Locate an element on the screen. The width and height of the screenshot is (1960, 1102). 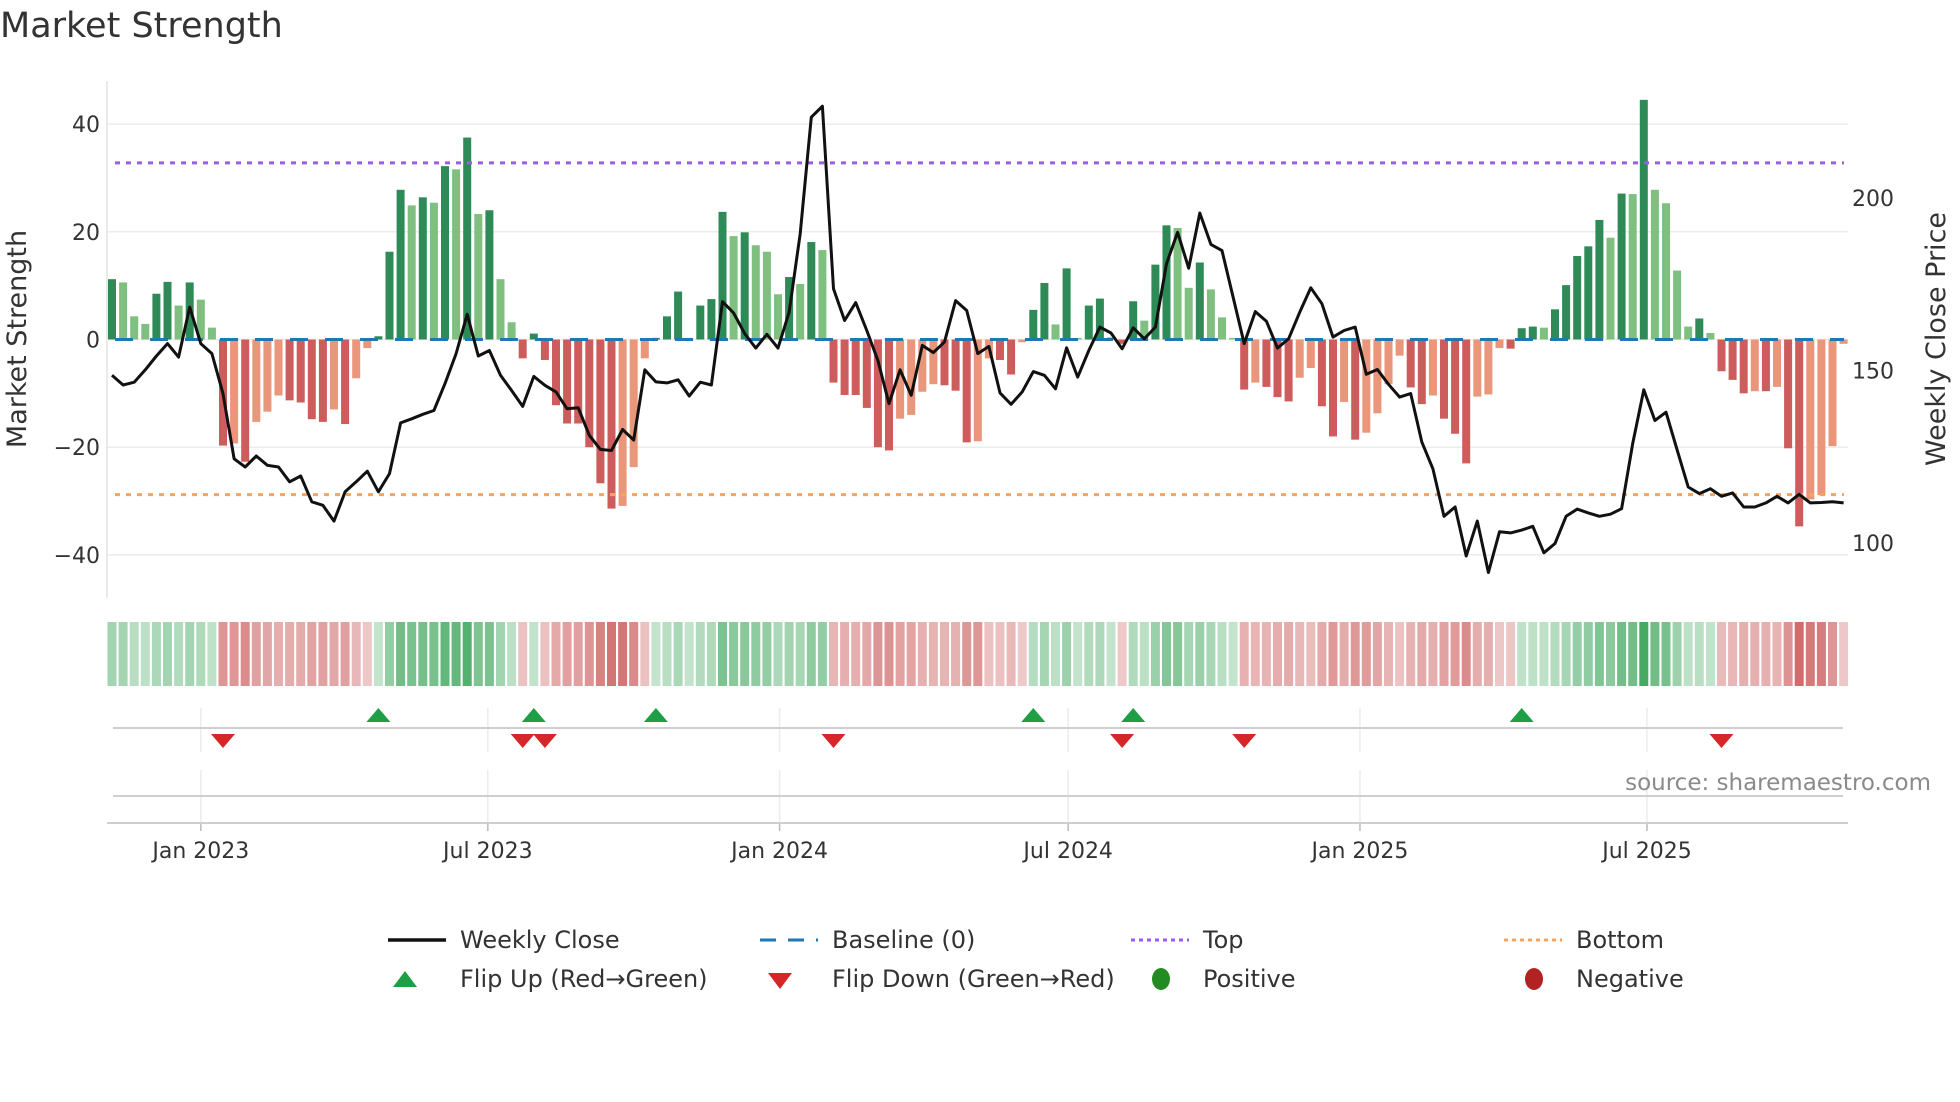
dashed-line-icon is located at coordinates (789, 940).